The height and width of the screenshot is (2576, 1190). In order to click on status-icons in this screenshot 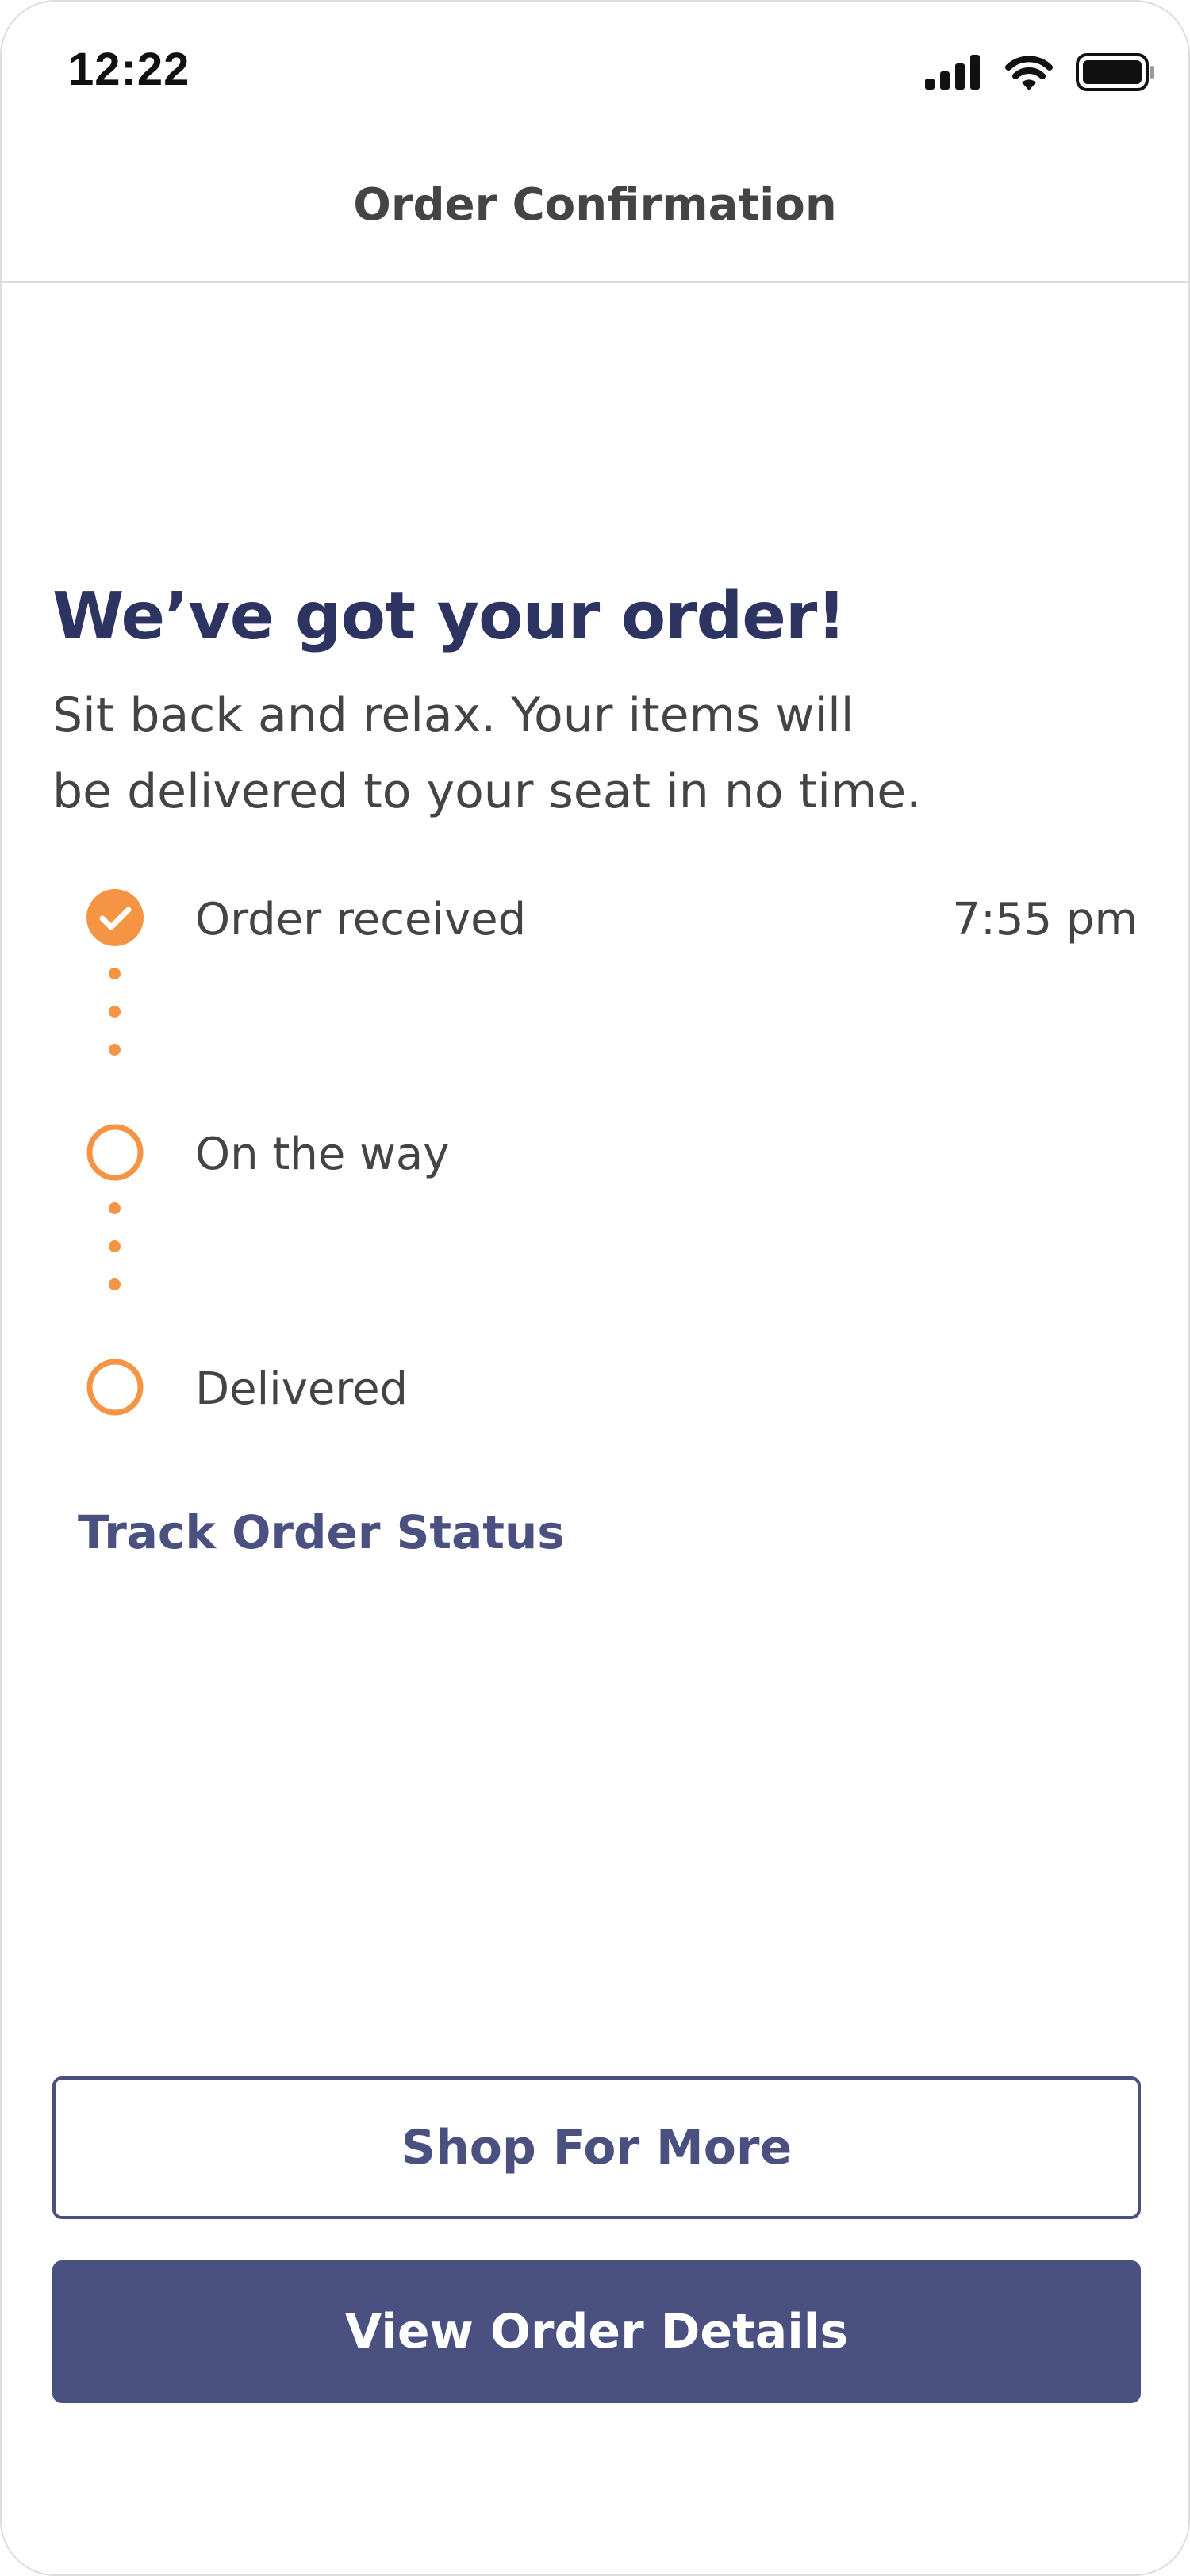, I will do `click(1040, 73)`.